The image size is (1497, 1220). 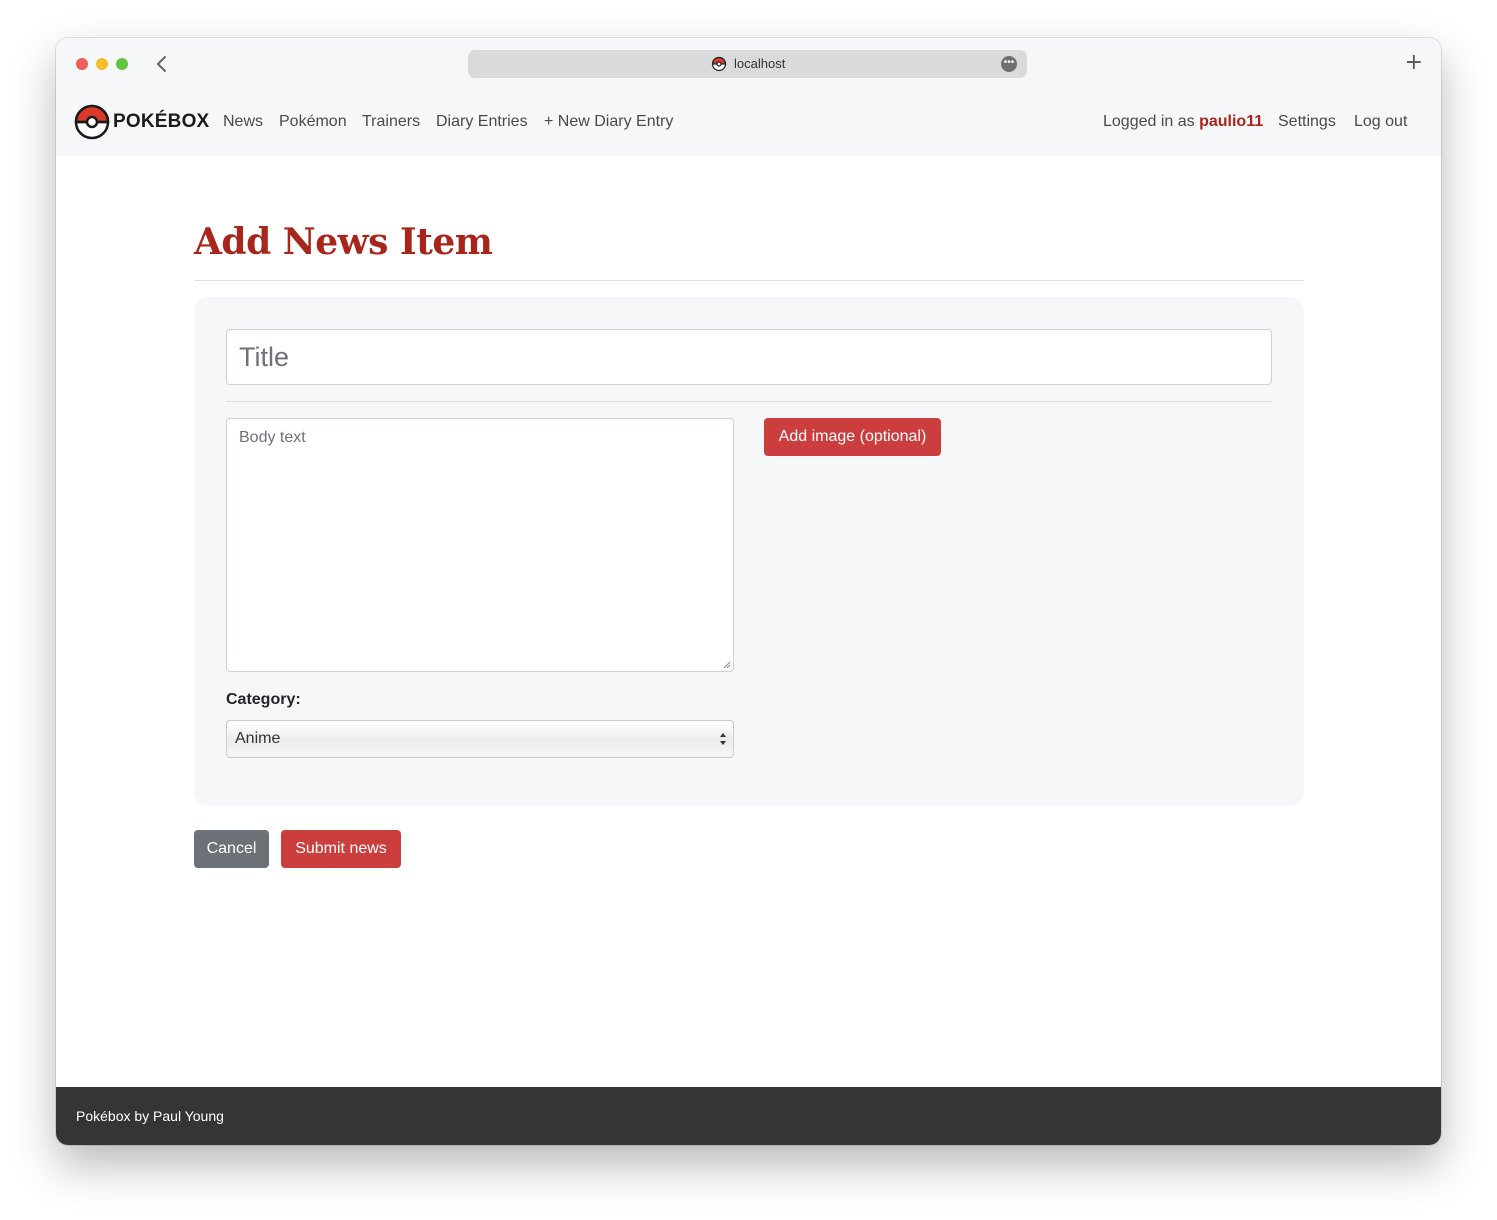 I want to click on browser-titlebar: localhost ••• +, so click(x=748, y=64).